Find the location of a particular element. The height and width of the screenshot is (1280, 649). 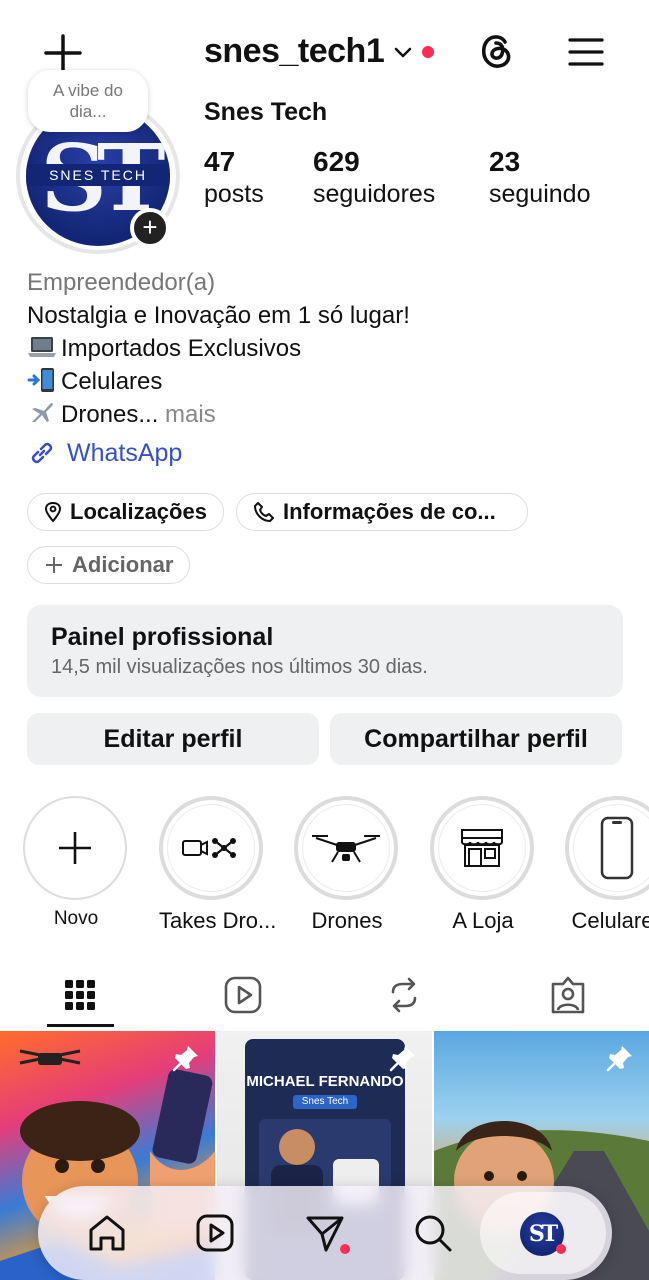

bio-more-link: mais is located at coordinates (190, 414).